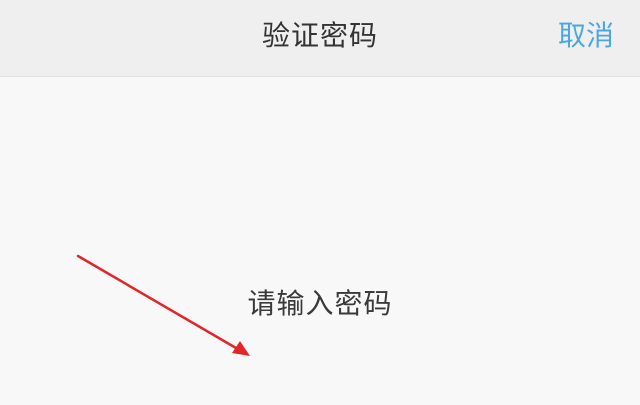  What do you see at coordinates (320, 303) in the screenshot?
I see `password-prompt: 请输入密码` at bounding box center [320, 303].